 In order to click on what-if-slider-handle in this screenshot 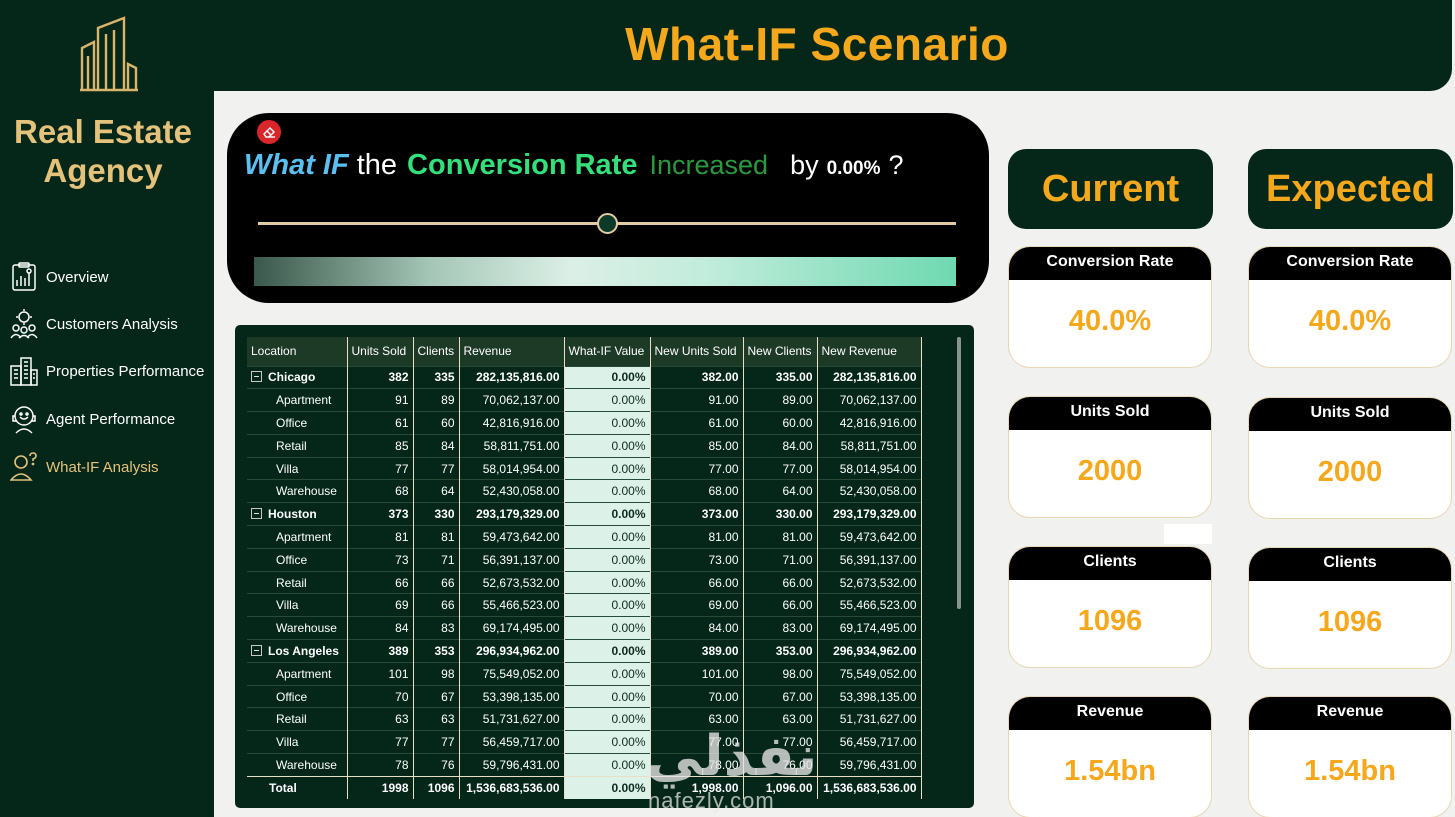, I will do `click(607, 223)`.